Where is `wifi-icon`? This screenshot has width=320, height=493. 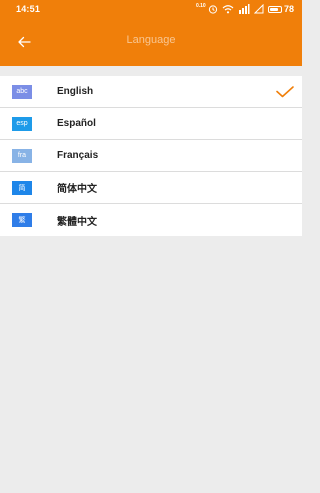
wifi-icon is located at coordinates (228, 9).